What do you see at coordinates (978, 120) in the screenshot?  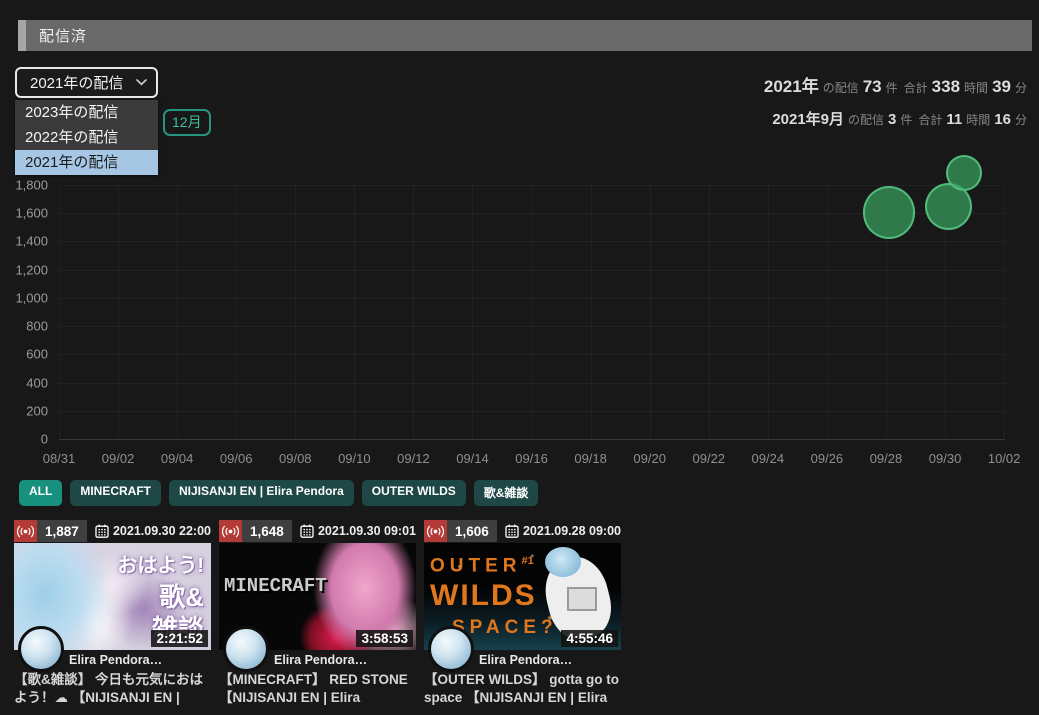 I see `stats-text: 時間` at bounding box center [978, 120].